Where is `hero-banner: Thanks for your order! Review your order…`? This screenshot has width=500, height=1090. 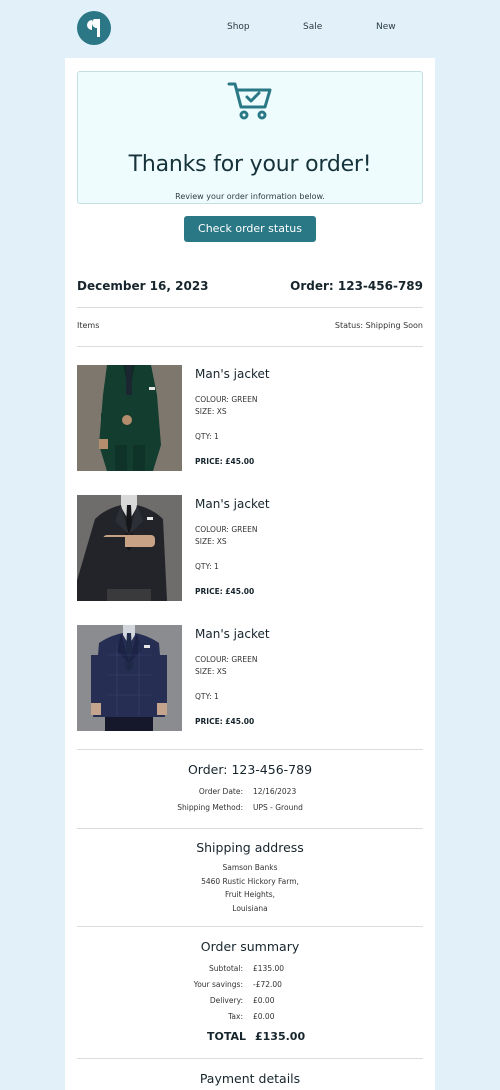
hero-banner: Thanks for your order! Review your order… is located at coordinates (250, 137).